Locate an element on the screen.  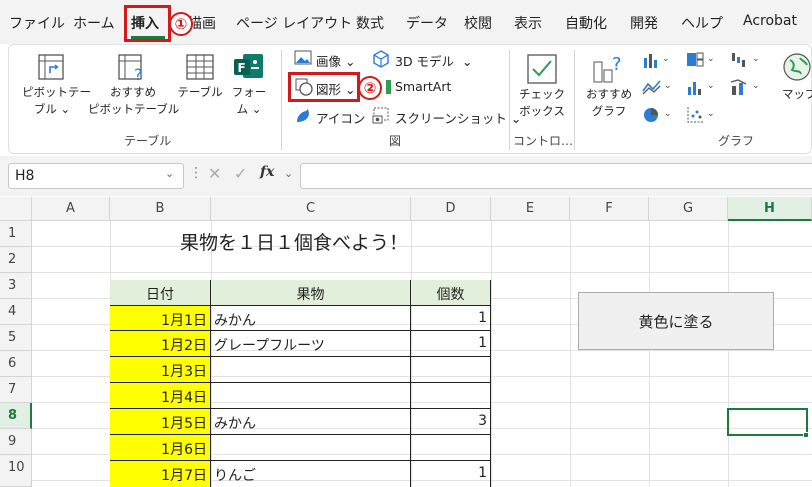
header-count: 個数 is located at coordinates (451, 293).